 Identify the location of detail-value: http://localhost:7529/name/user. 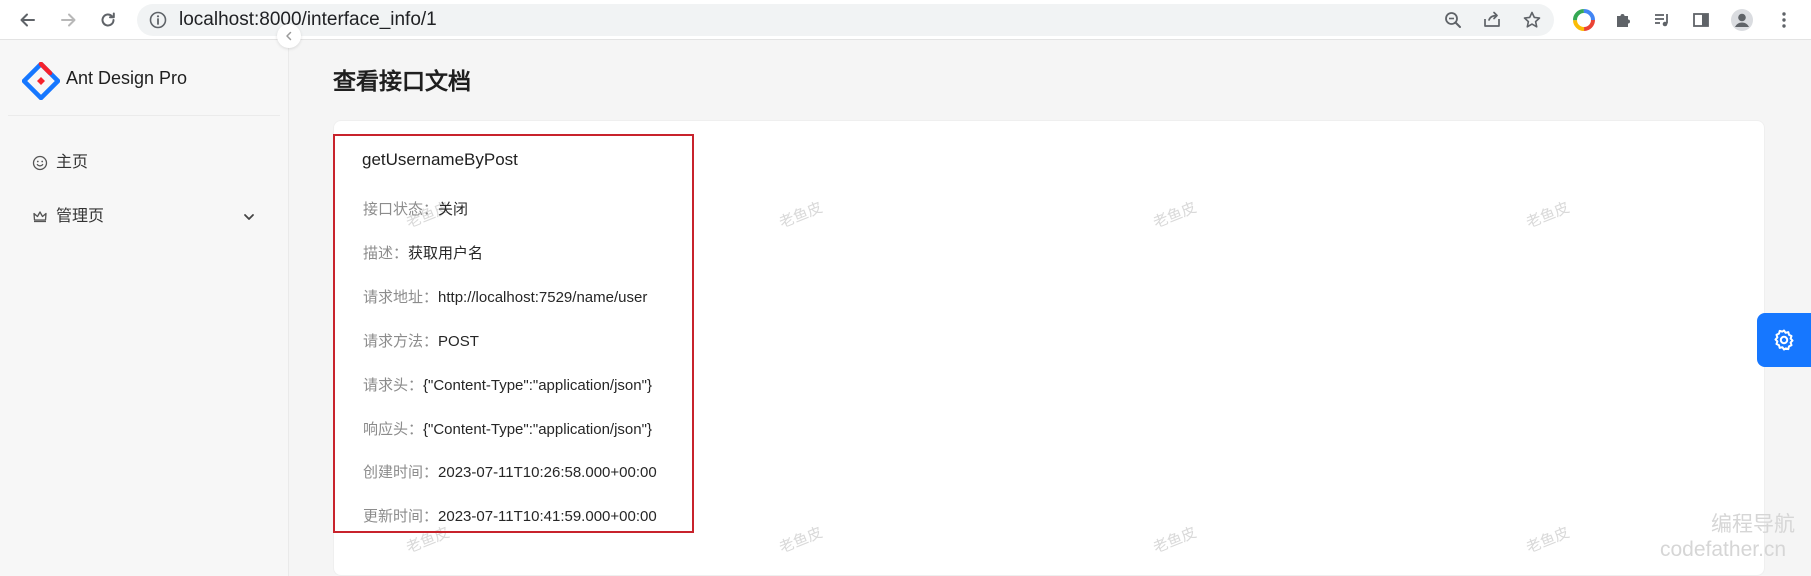
(543, 297).